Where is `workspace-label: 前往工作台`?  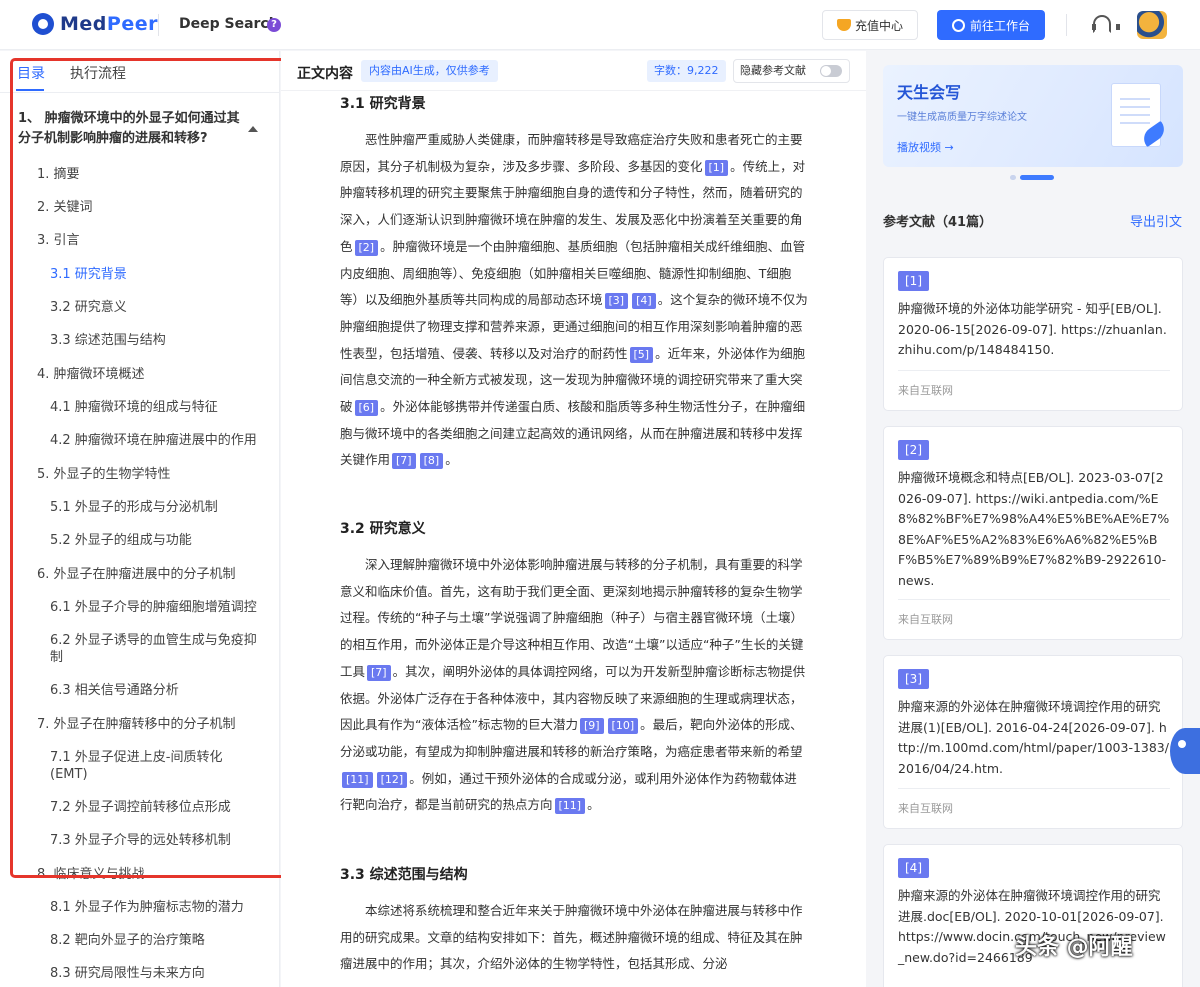 workspace-label: 前往工作台 is located at coordinates (999, 25).